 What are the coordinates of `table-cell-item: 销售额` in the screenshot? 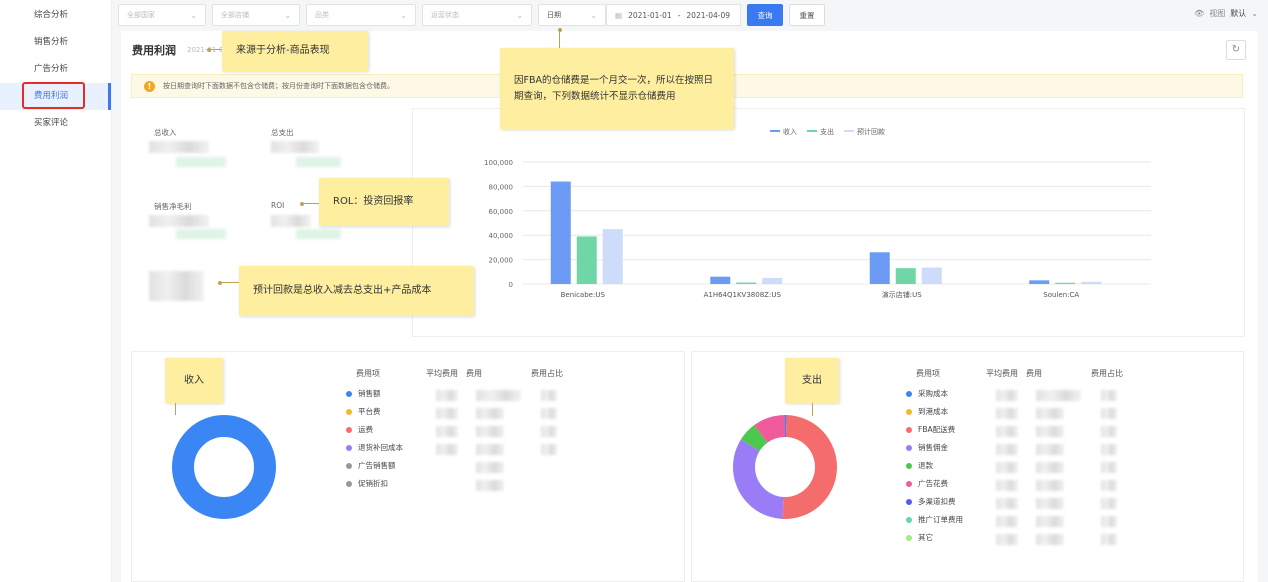 It's located at (369, 393).